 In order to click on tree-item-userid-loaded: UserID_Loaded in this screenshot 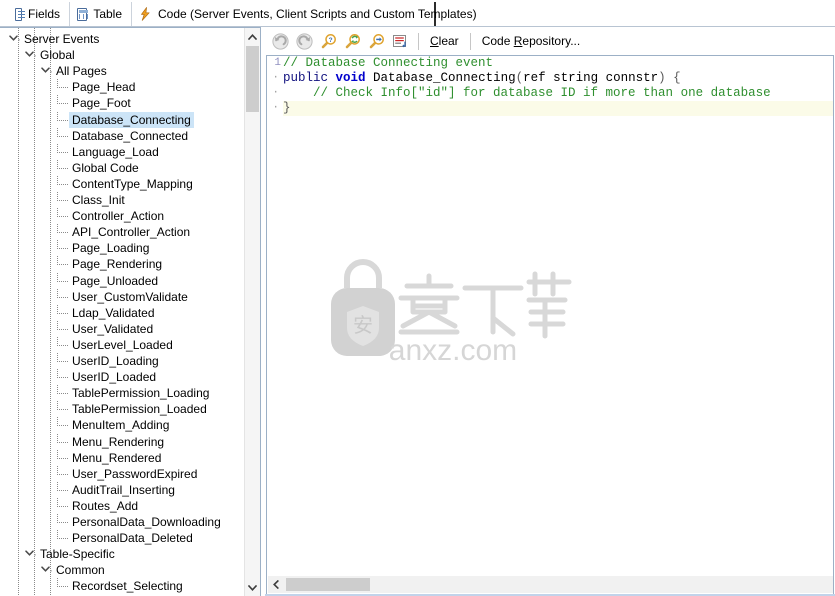, I will do `click(122, 377)`.